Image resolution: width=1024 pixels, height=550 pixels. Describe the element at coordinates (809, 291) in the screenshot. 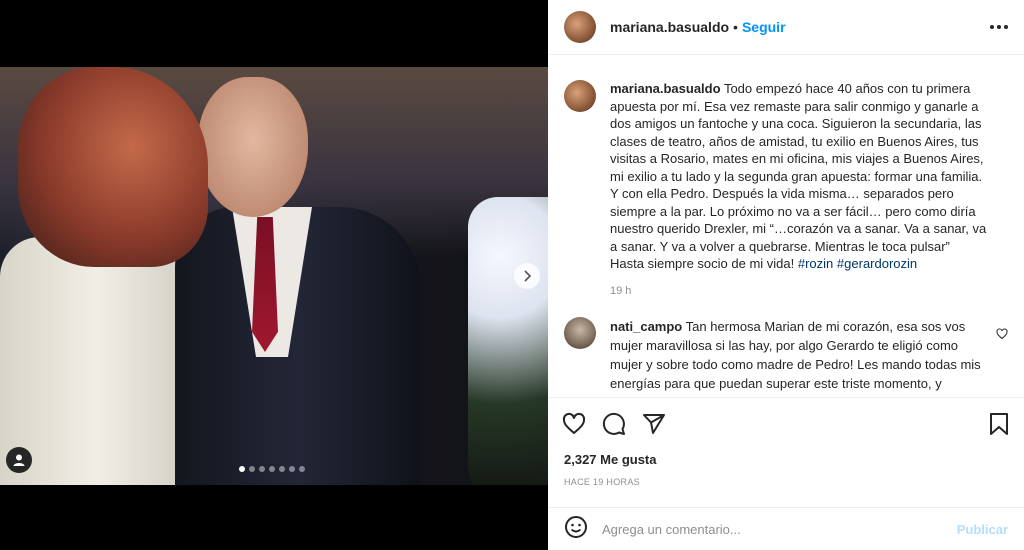

I see `caption-timestamp: 19 h` at that location.